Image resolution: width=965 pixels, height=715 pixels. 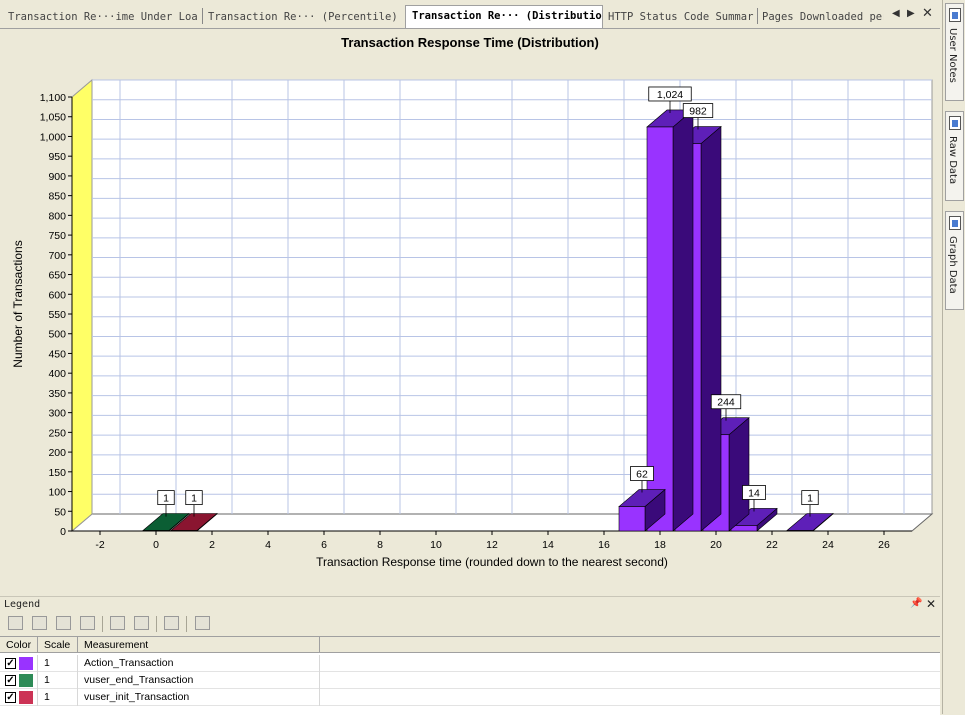 I want to click on data-label: 982, so click(x=698, y=112).